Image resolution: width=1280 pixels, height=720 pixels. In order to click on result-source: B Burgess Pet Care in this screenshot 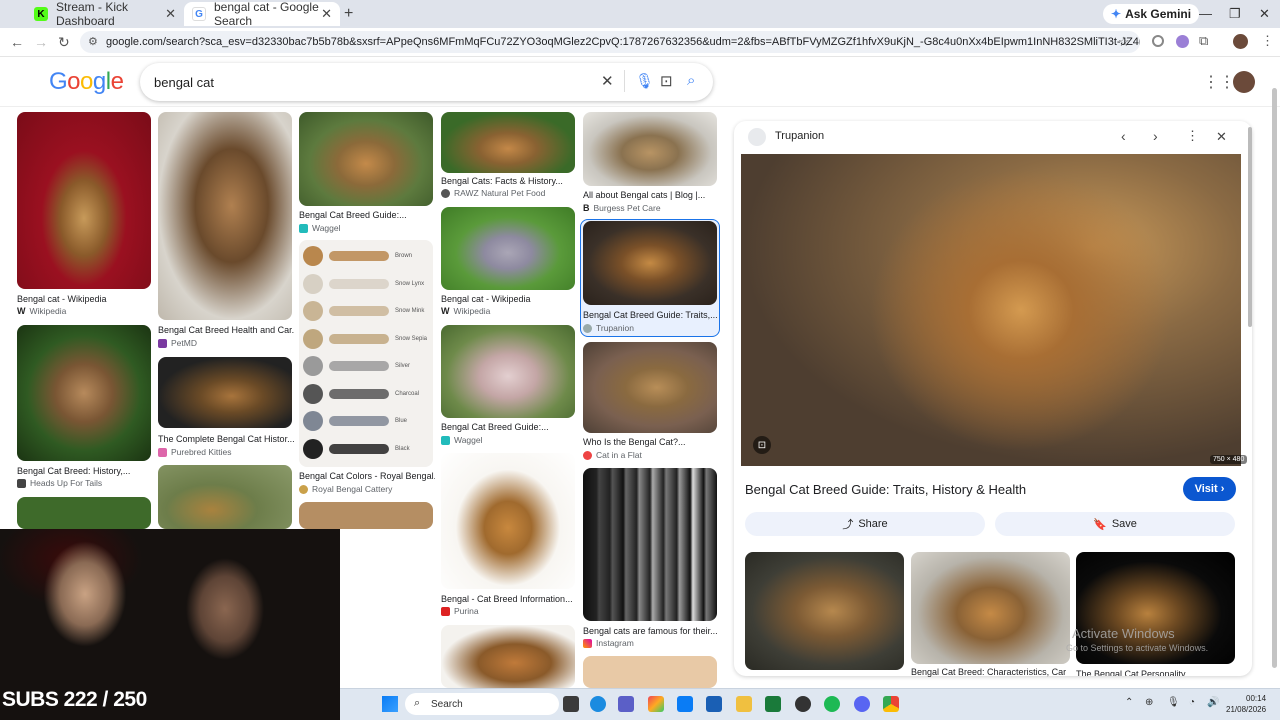, I will do `click(622, 208)`.